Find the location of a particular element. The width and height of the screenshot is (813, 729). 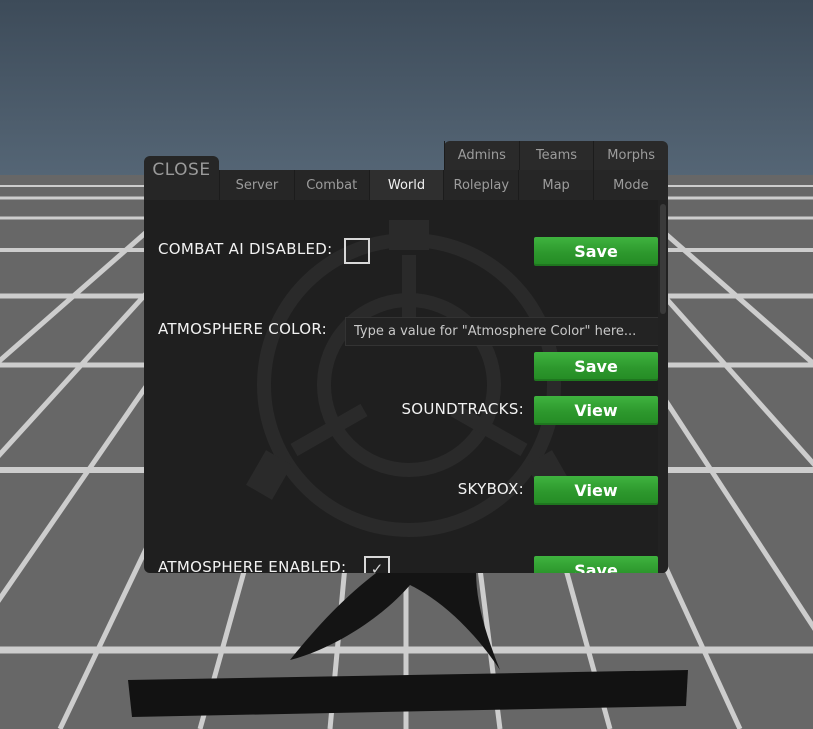

tab-admins: Admins is located at coordinates (481, 155).